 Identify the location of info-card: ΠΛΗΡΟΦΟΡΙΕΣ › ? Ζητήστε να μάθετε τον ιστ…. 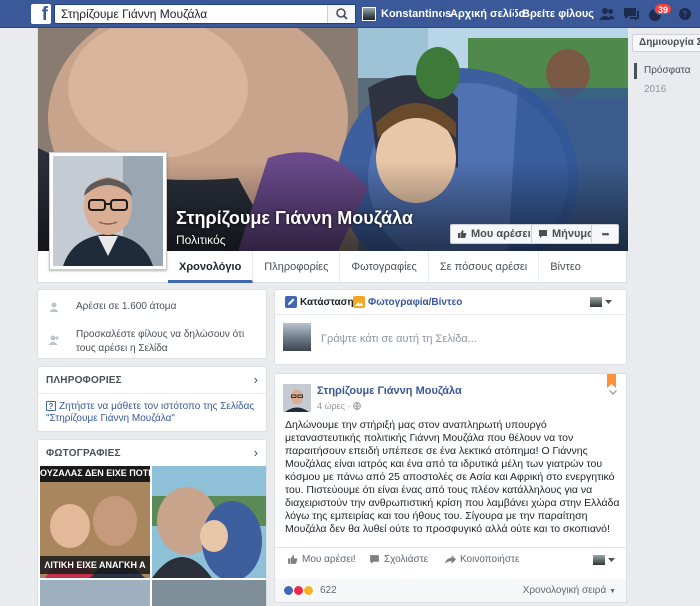
(152, 399).